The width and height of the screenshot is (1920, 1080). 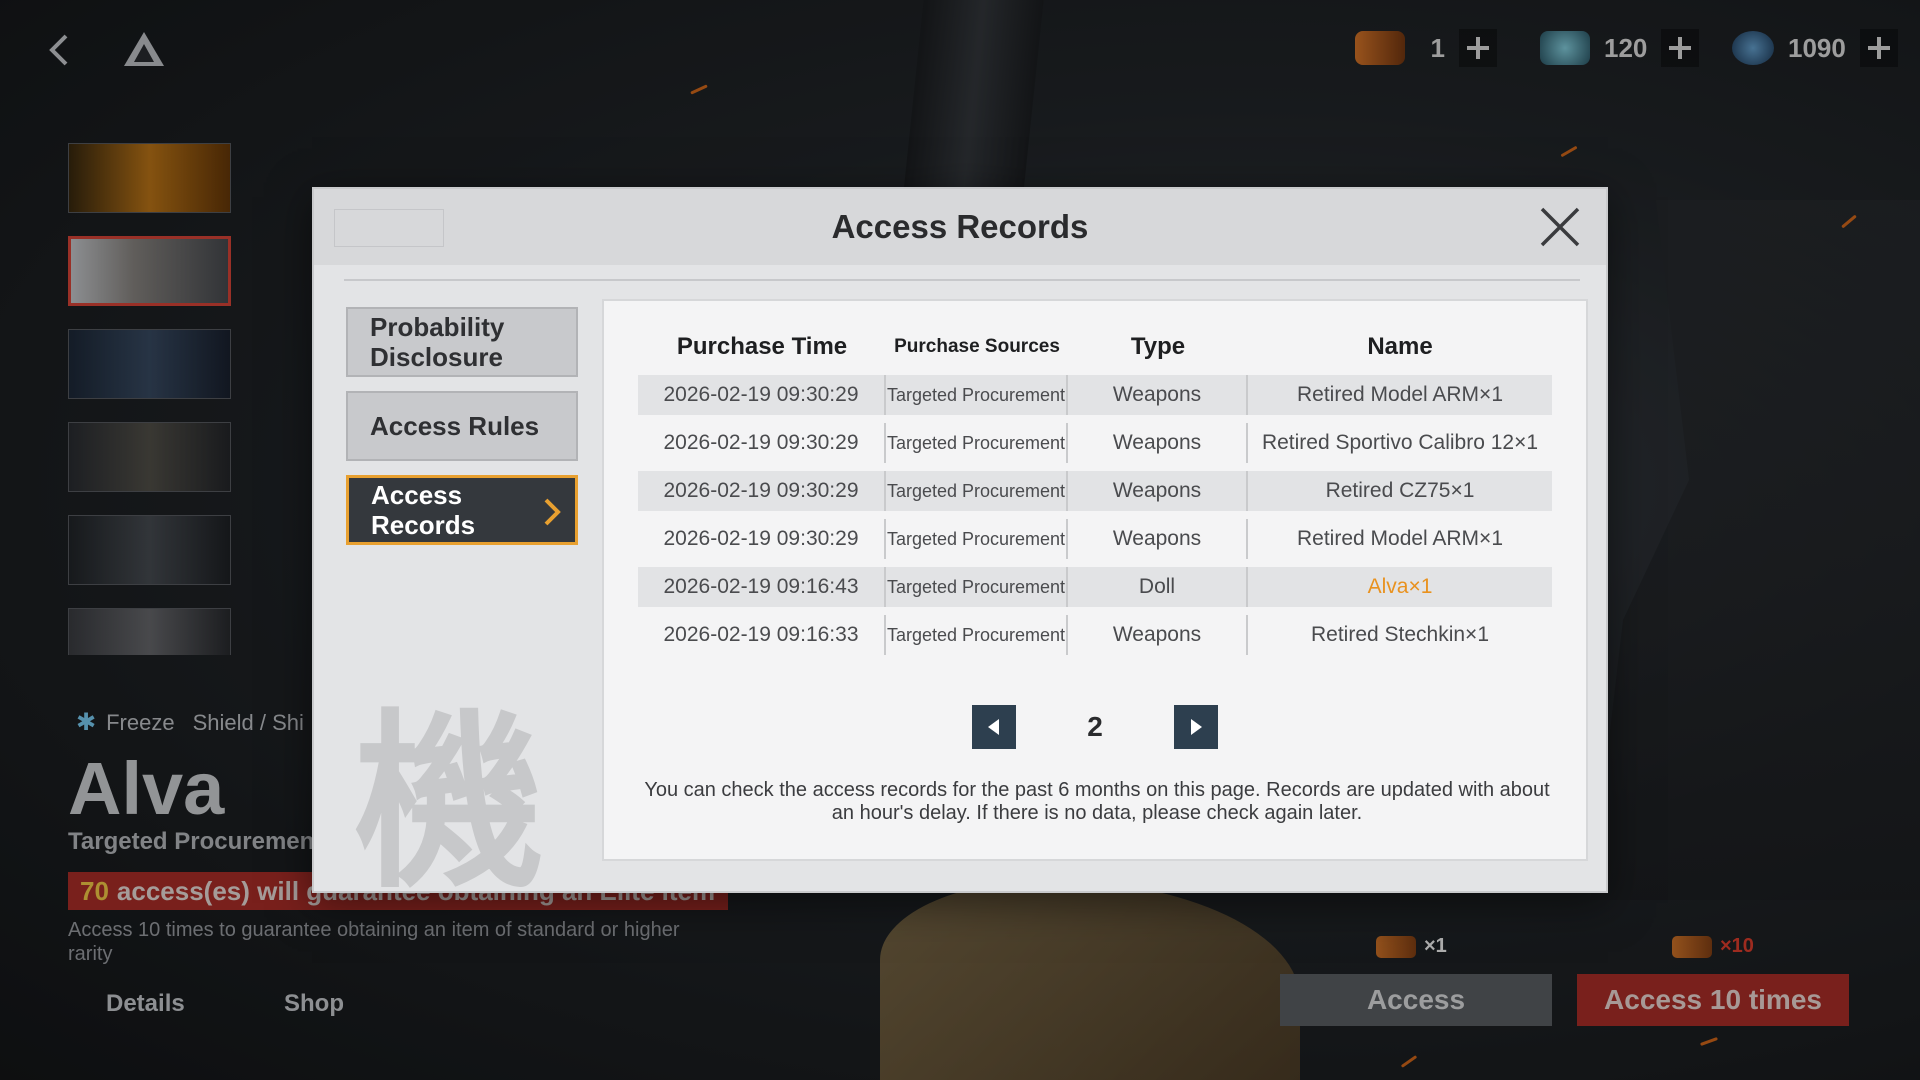 I want to click on next-page-button, so click(x=1196, y=727).